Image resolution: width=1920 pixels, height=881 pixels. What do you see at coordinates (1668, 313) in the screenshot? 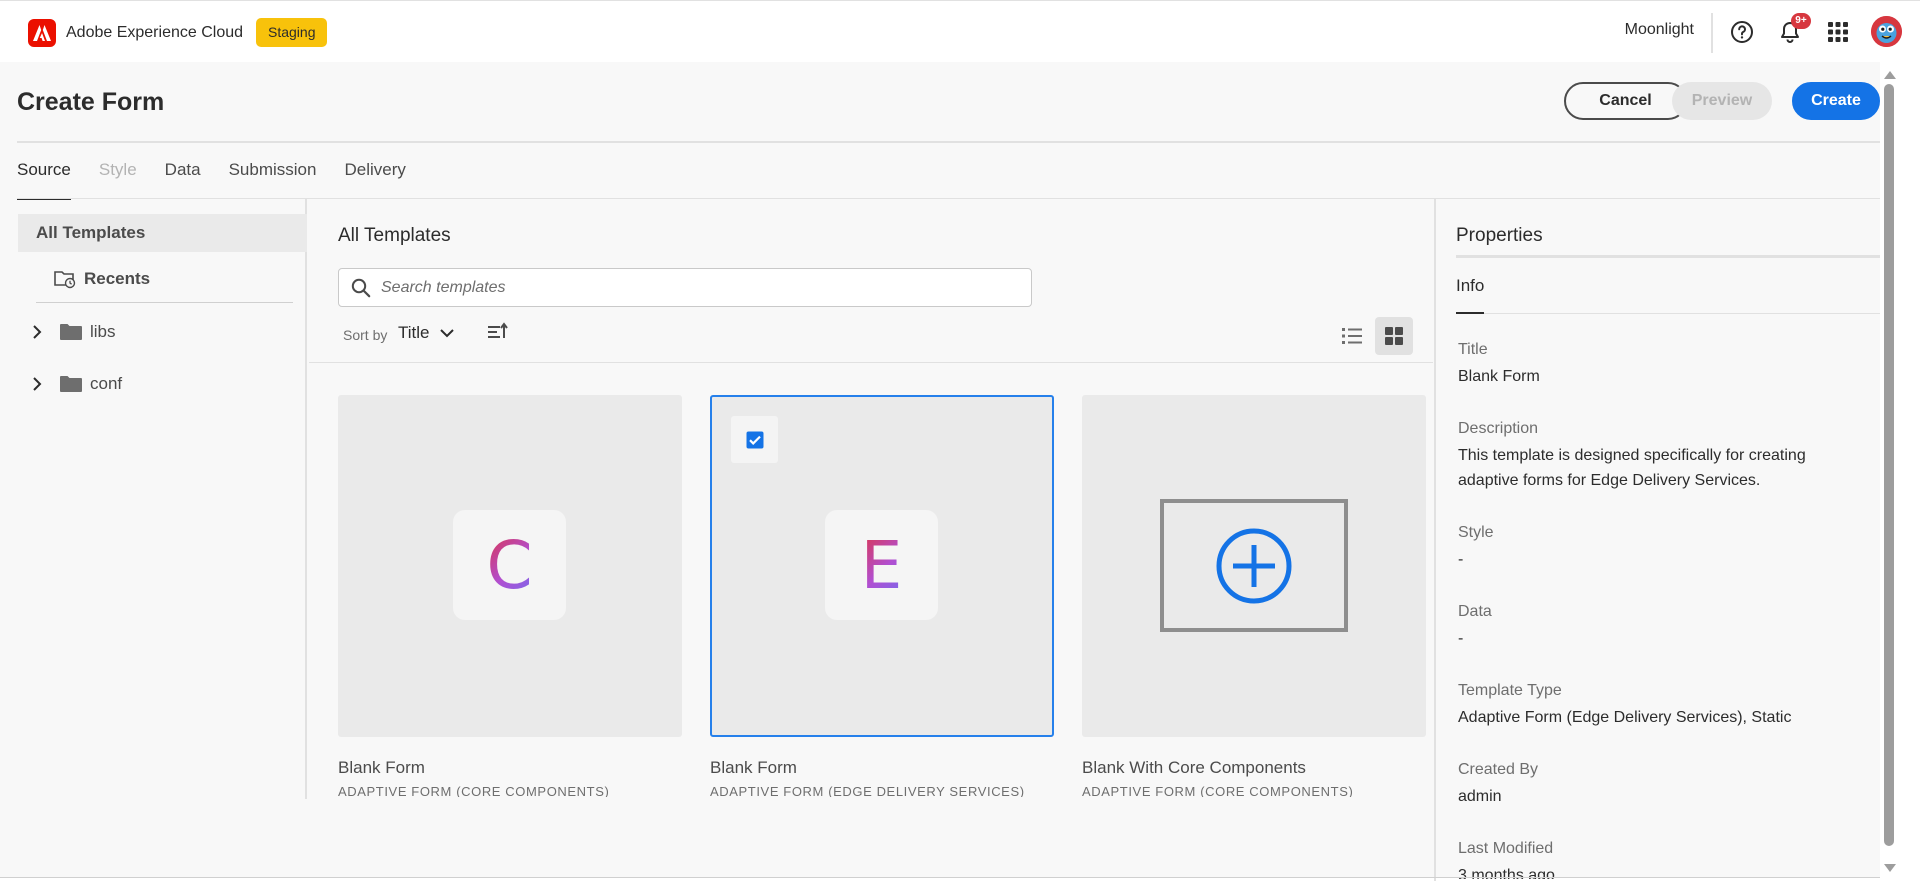
I see `properties-tab-divider` at bounding box center [1668, 313].